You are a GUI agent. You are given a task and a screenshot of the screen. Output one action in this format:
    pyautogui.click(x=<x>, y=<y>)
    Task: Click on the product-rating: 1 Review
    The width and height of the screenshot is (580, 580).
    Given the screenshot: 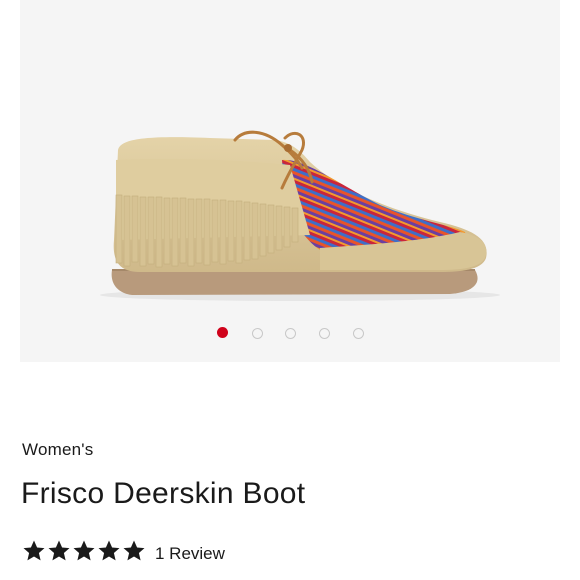 What is the action you would take?
    pyautogui.click(x=123, y=551)
    